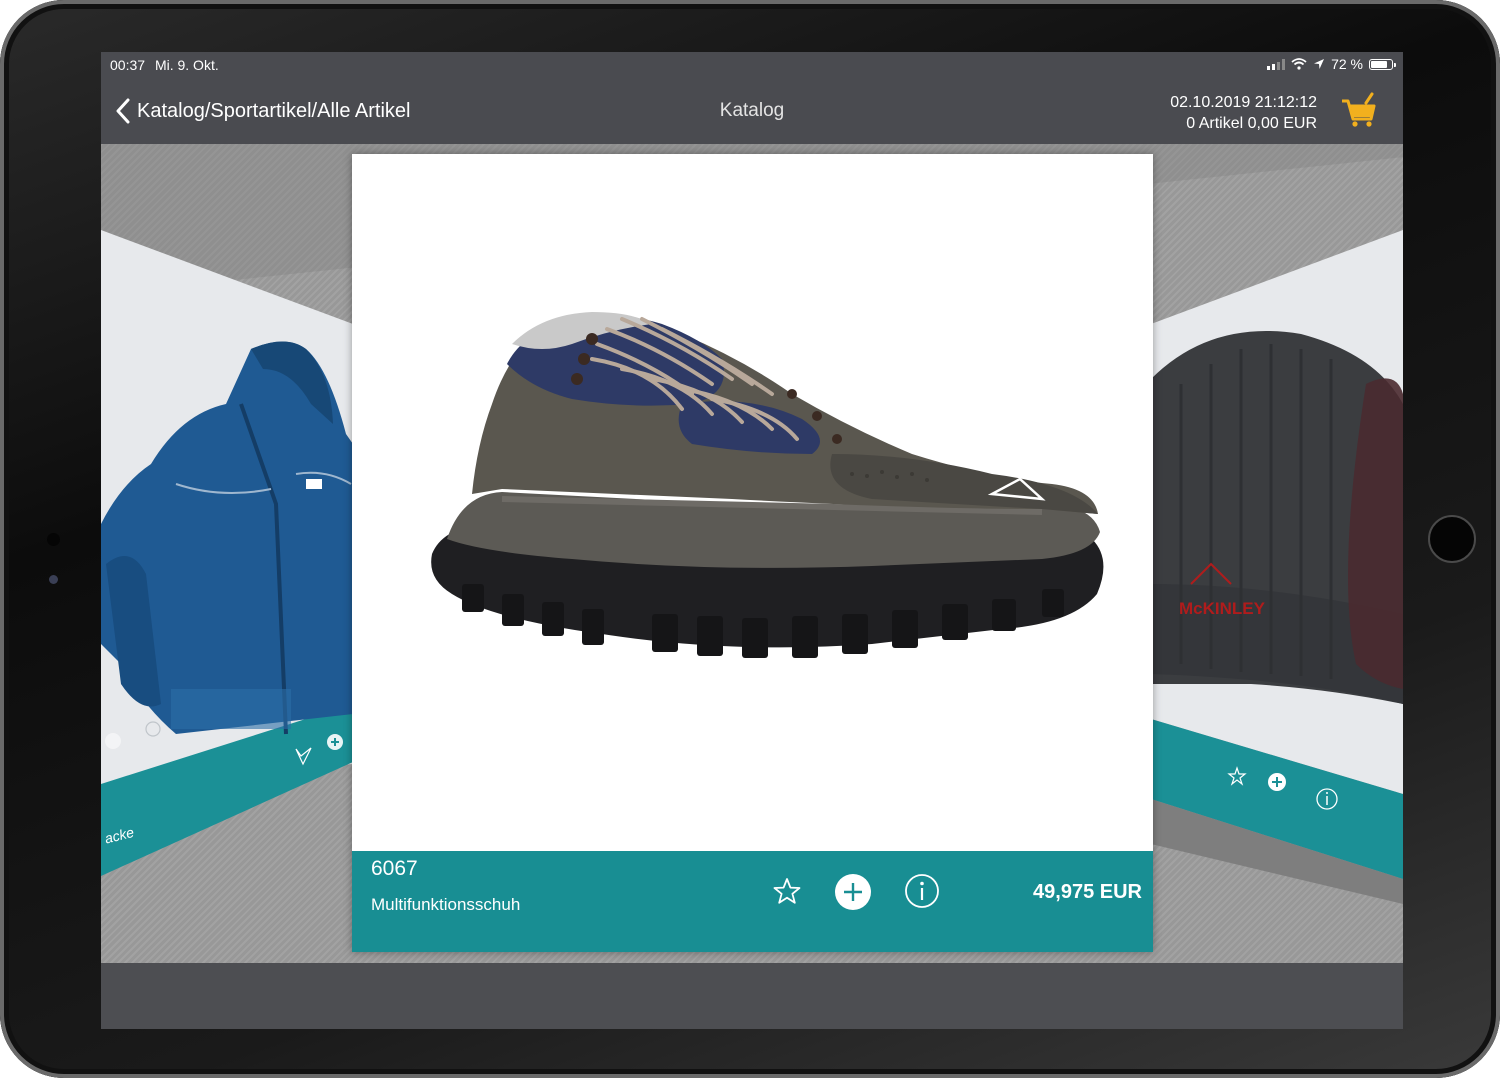 This screenshot has height=1080, width=1502. What do you see at coordinates (53, 579) in the screenshot?
I see `light-sensor` at bounding box center [53, 579].